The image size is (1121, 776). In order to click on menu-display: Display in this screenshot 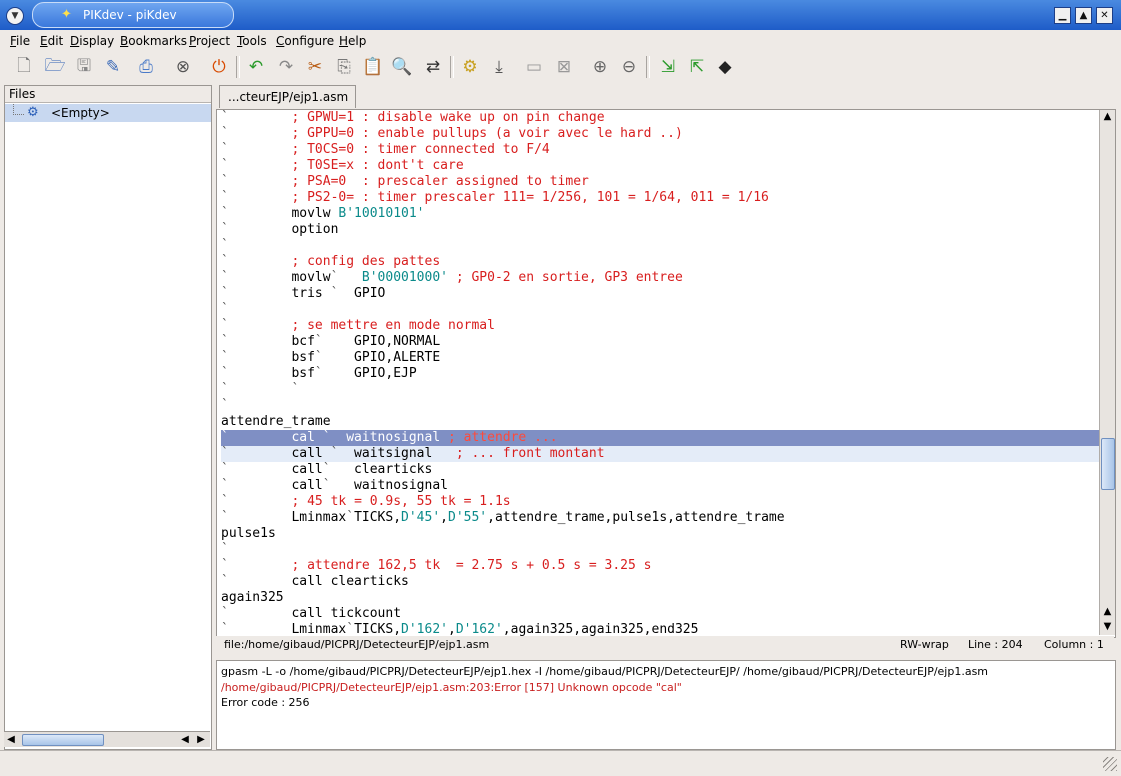, I will do `click(92, 41)`.